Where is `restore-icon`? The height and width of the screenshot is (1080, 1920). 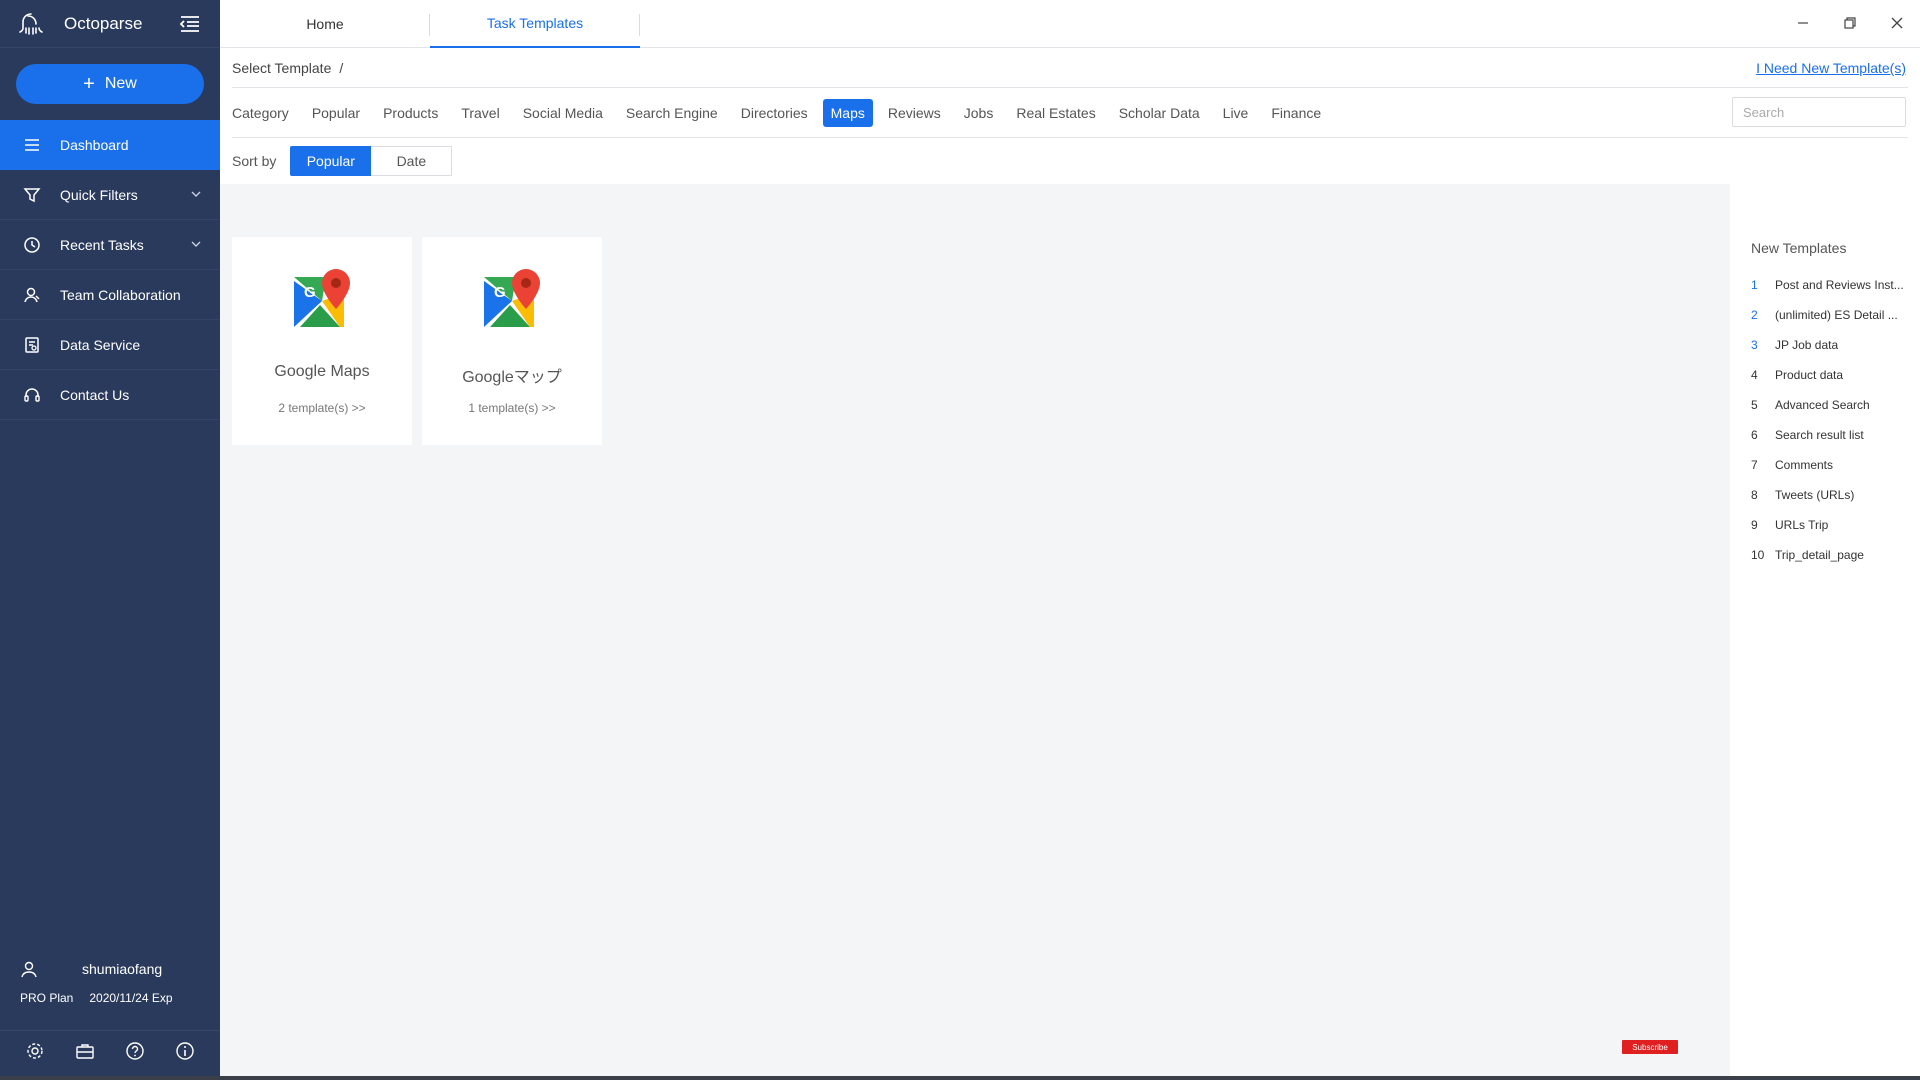
restore-icon is located at coordinates (1850, 23).